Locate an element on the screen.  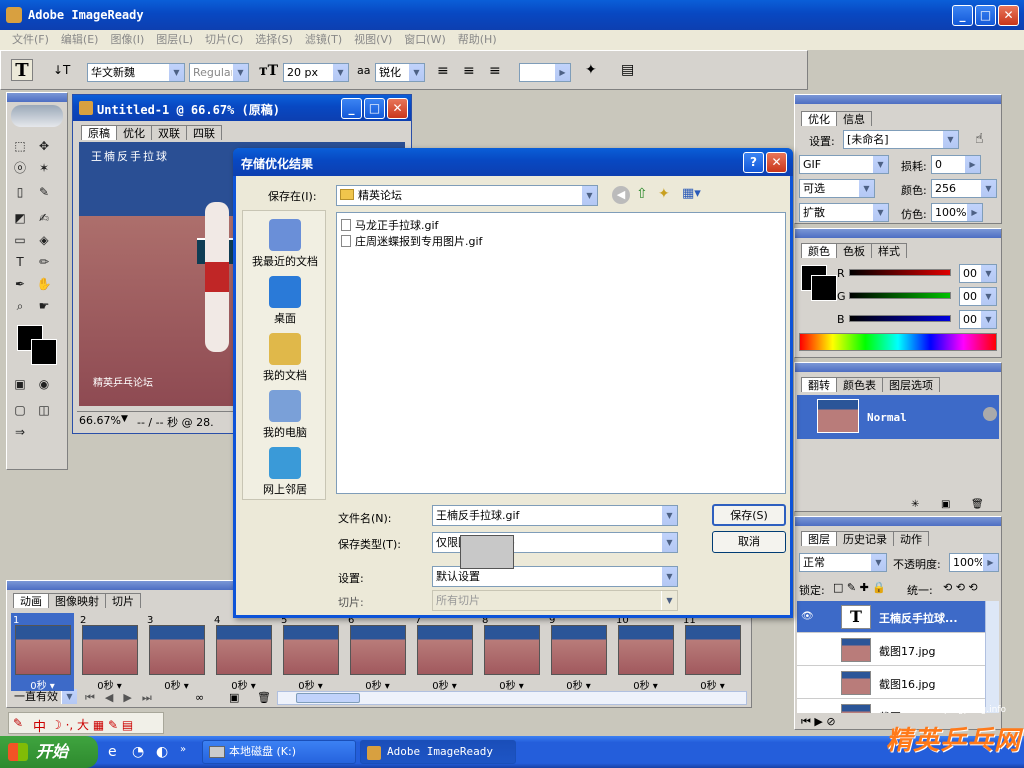
animation-scroll-thumb is located at coordinates (328, 698).